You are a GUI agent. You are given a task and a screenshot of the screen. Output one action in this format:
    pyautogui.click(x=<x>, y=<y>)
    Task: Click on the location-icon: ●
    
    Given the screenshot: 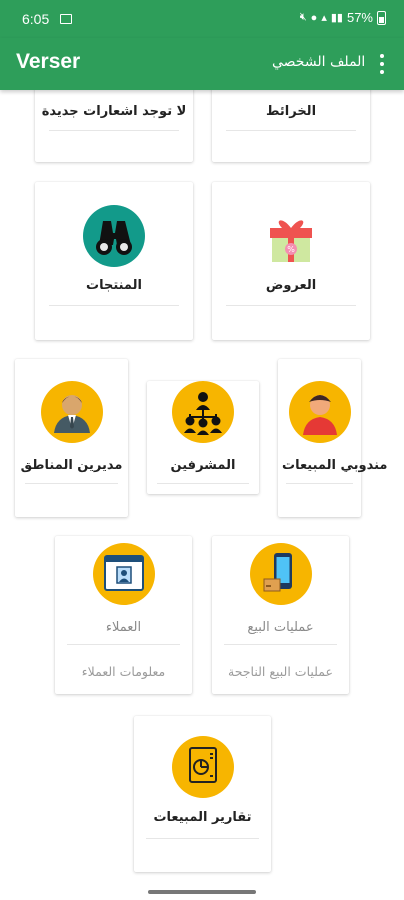 What is the action you would take?
    pyautogui.click(x=314, y=17)
    